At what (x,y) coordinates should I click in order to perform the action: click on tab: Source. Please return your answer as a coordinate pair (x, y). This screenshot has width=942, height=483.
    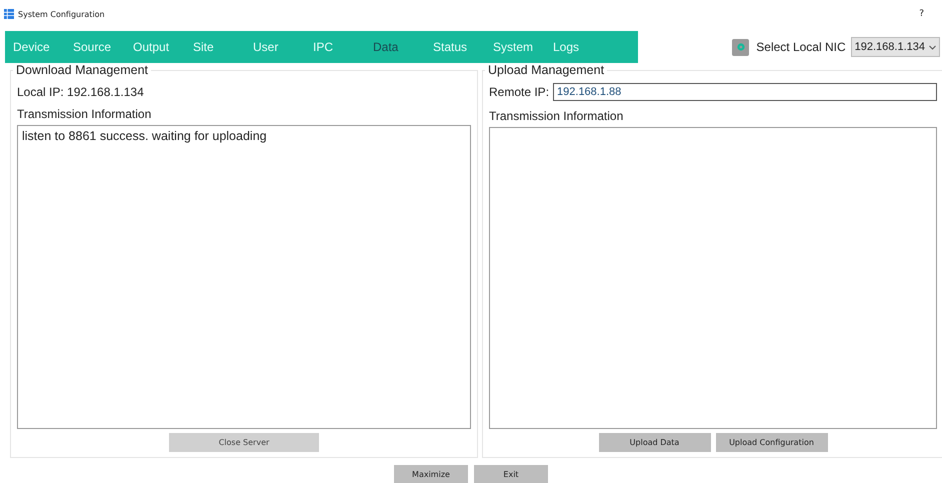
    Looking at the image, I should click on (103, 47).